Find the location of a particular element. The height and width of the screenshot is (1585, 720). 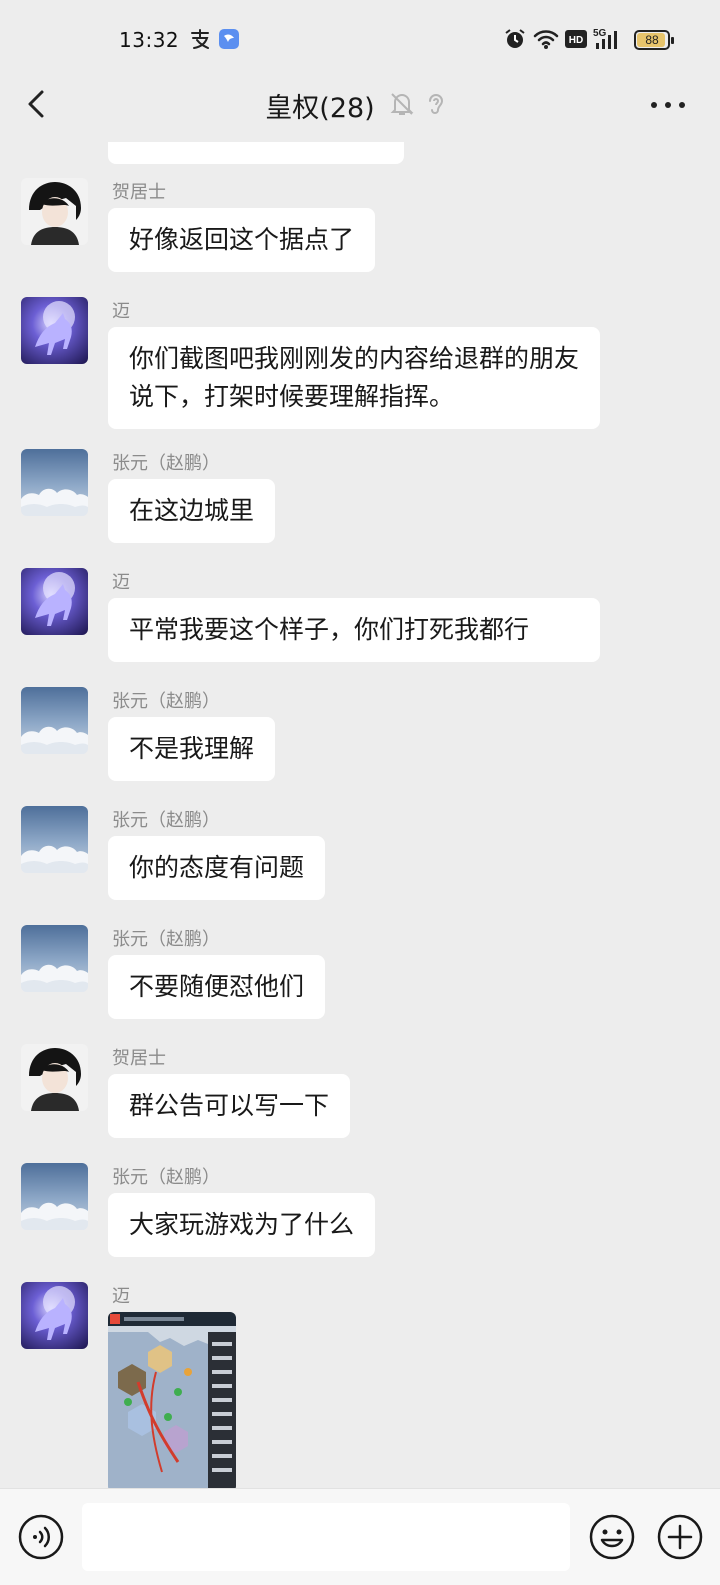

alarm-icon is located at coordinates (515, 39).